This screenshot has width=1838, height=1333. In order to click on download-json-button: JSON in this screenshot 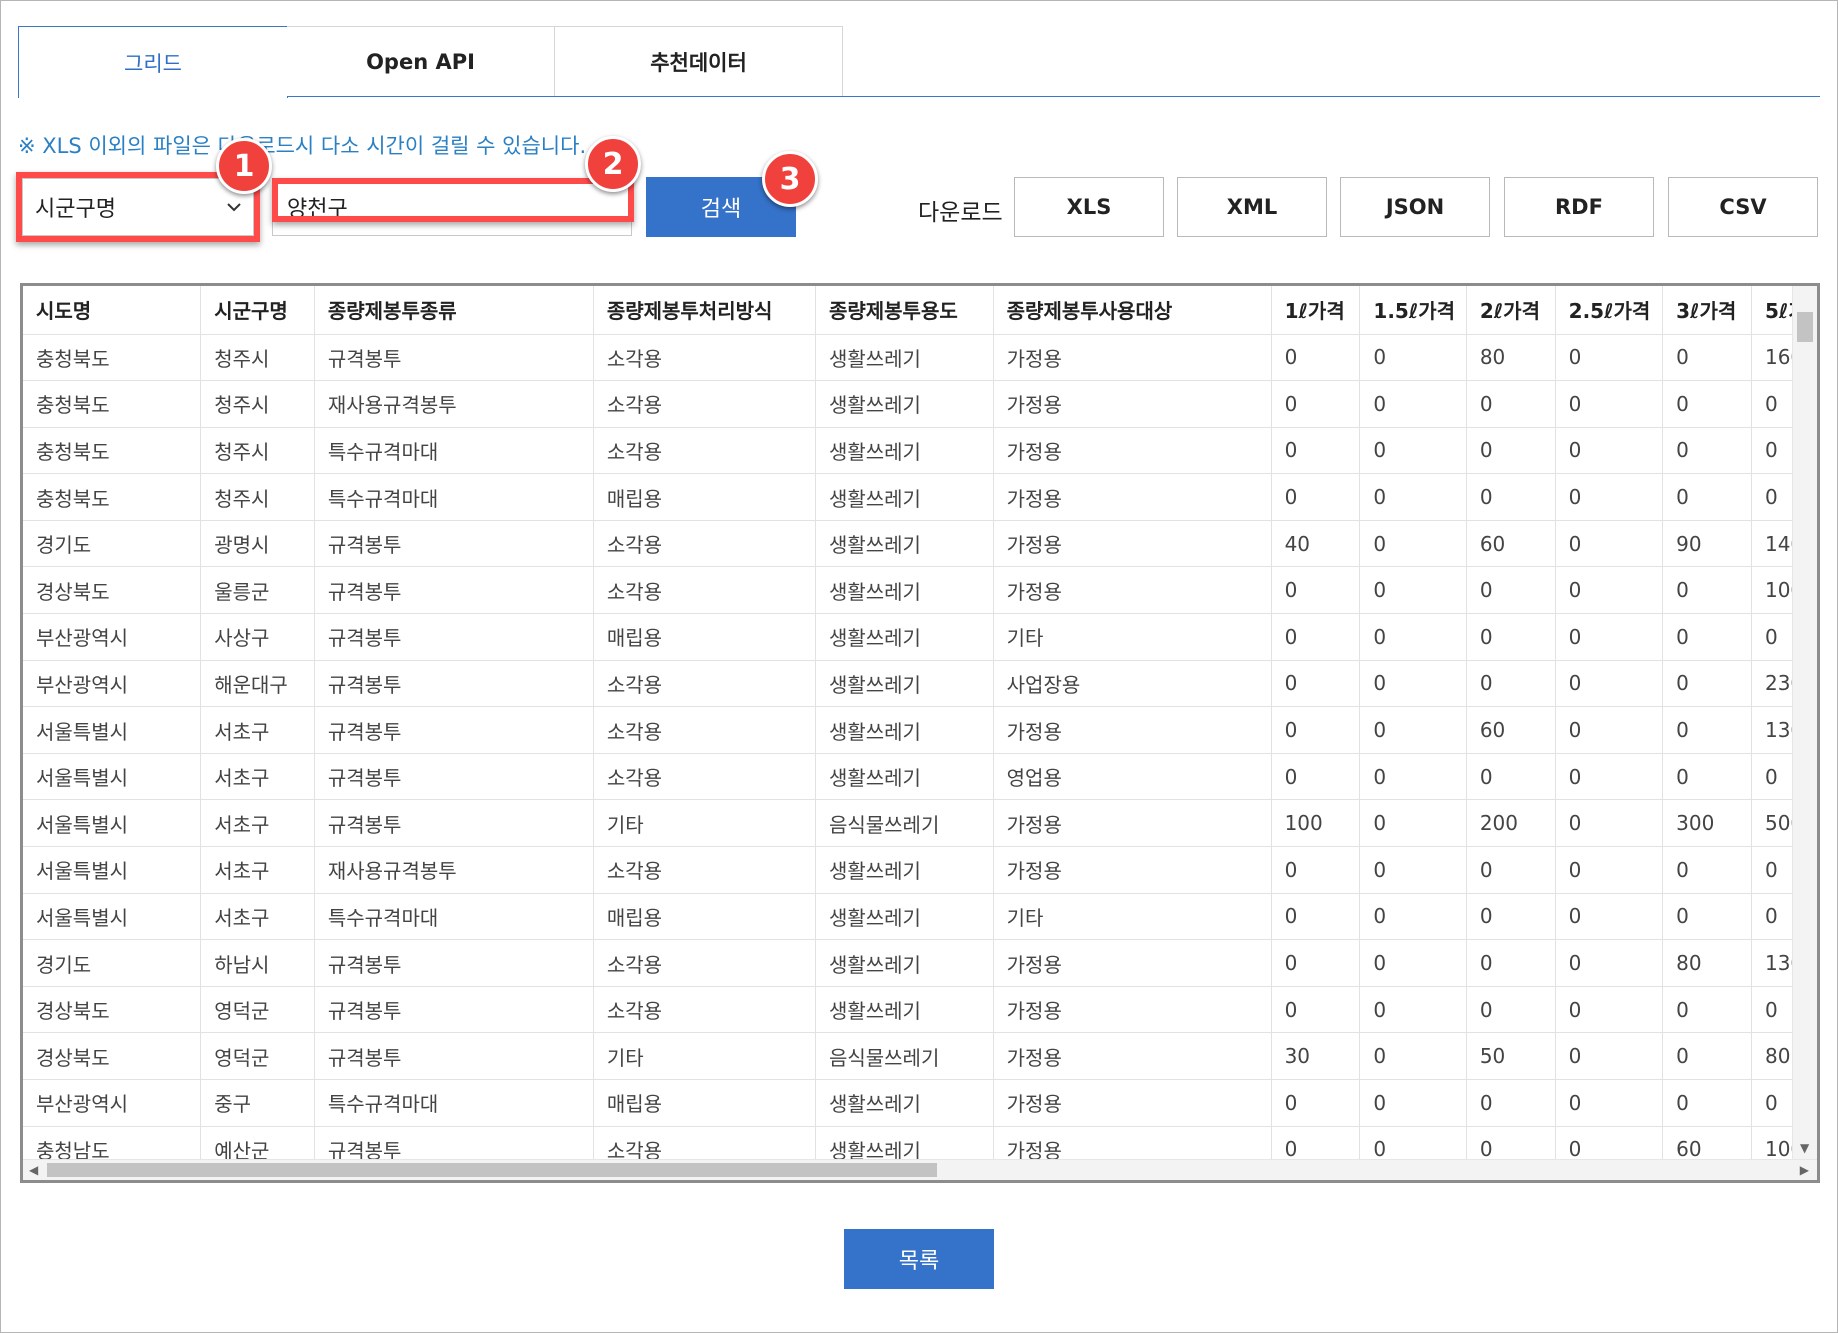, I will do `click(1415, 207)`.